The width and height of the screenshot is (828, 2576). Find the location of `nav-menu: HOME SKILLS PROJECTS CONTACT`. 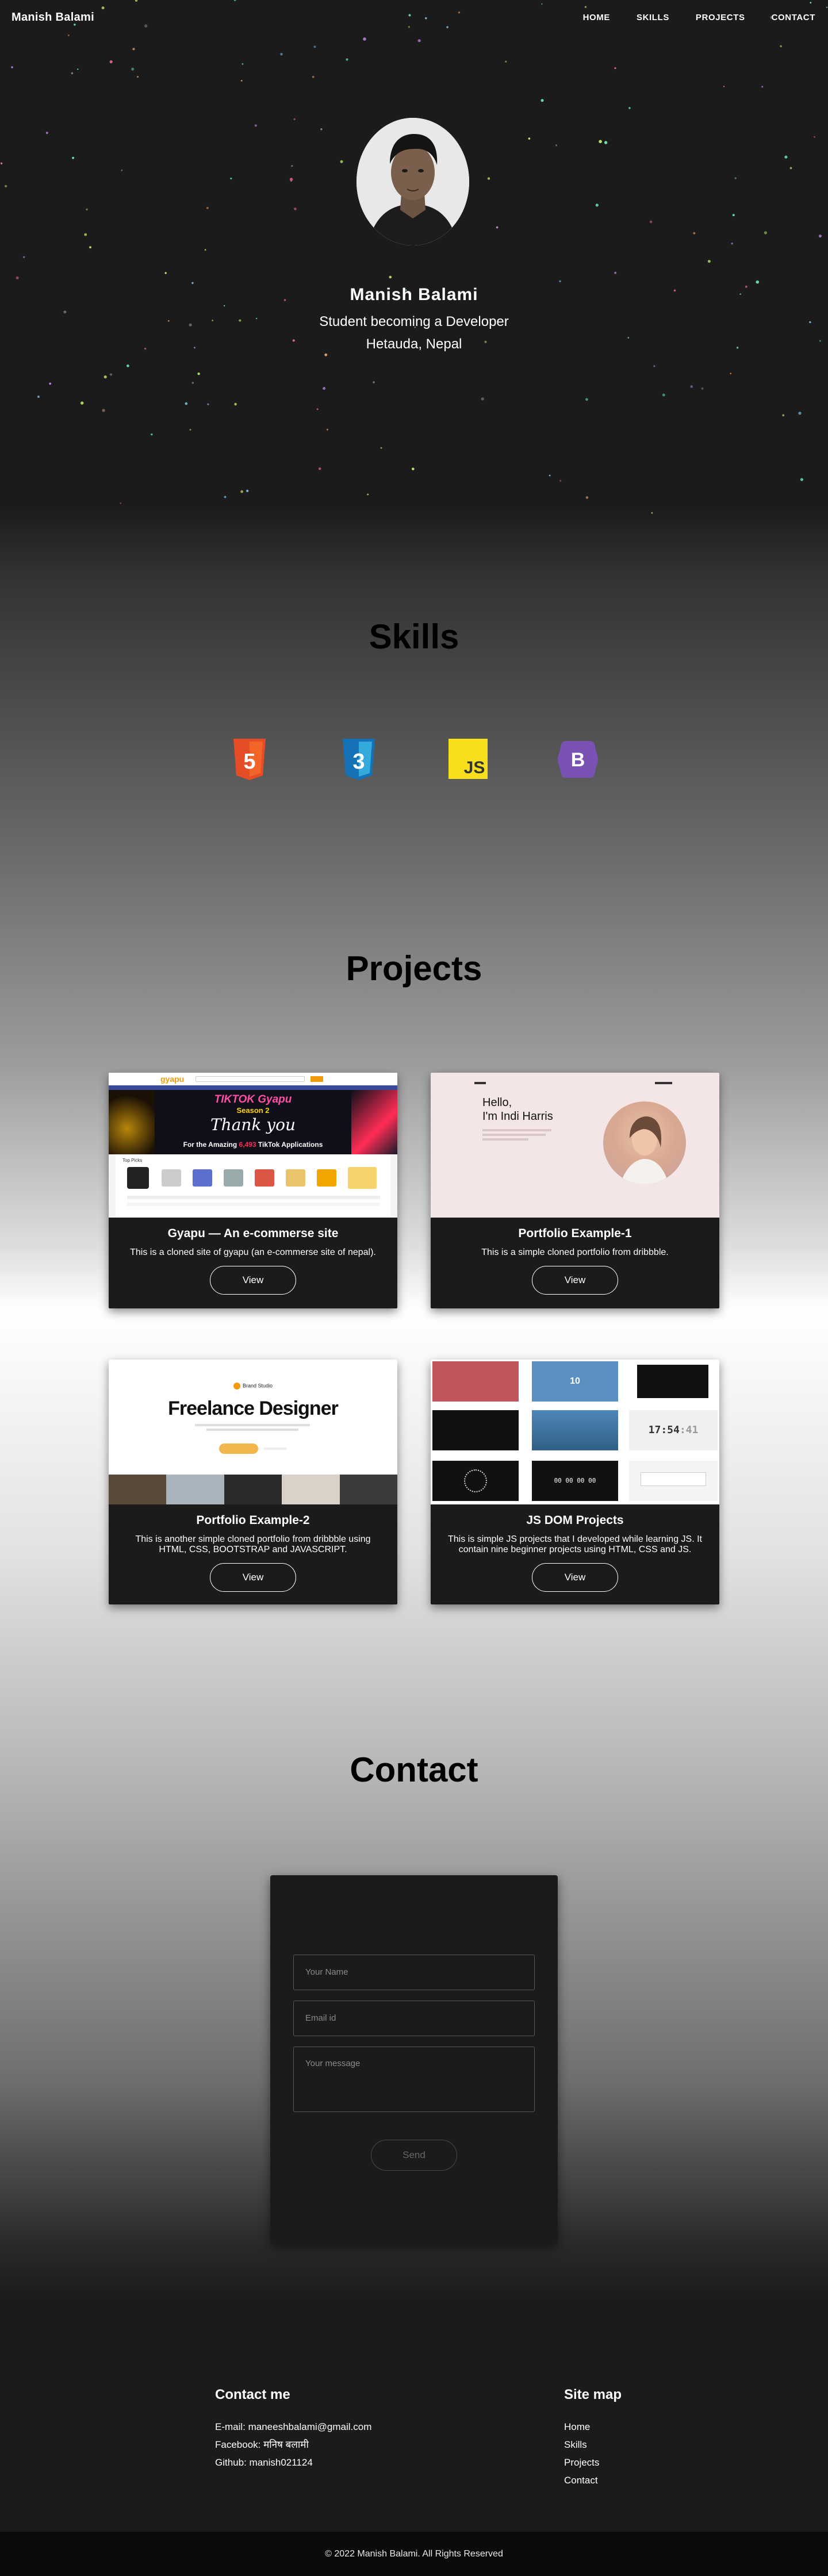

nav-menu: HOME SKILLS PROJECTS CONTACT is located at coordinates (699, 17).